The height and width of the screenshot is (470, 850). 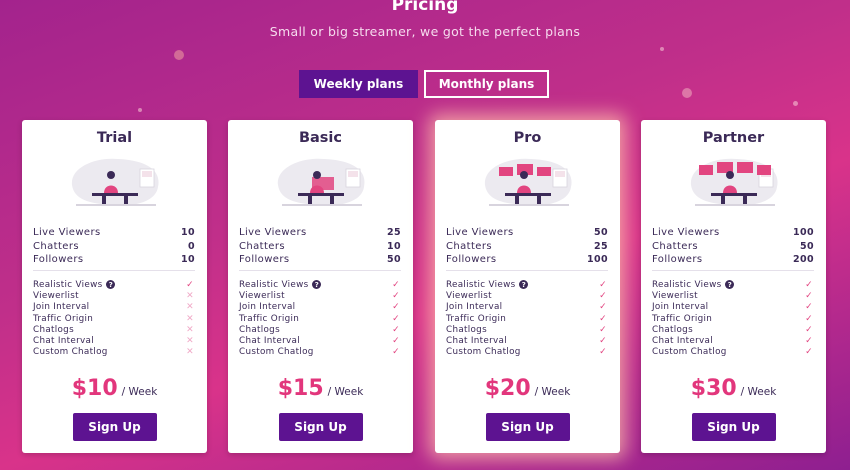 I want to click on plan-price: $30/ Week, so click(x=733, y=388).